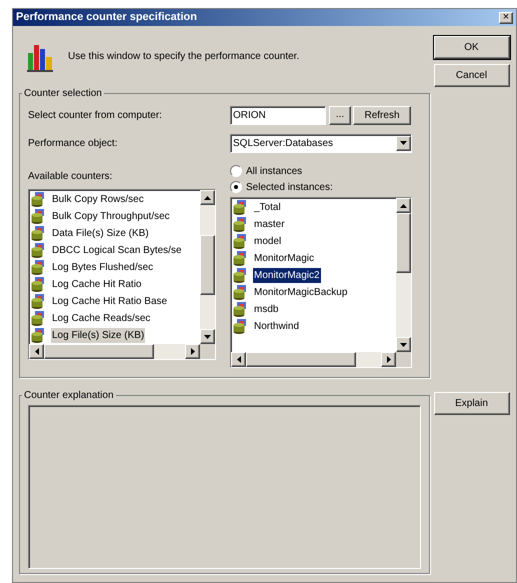 The height and width of the screenshot is (583, 517). I want to click on list-item: Bulk Copy Throughput/sec, so click(111, 216).